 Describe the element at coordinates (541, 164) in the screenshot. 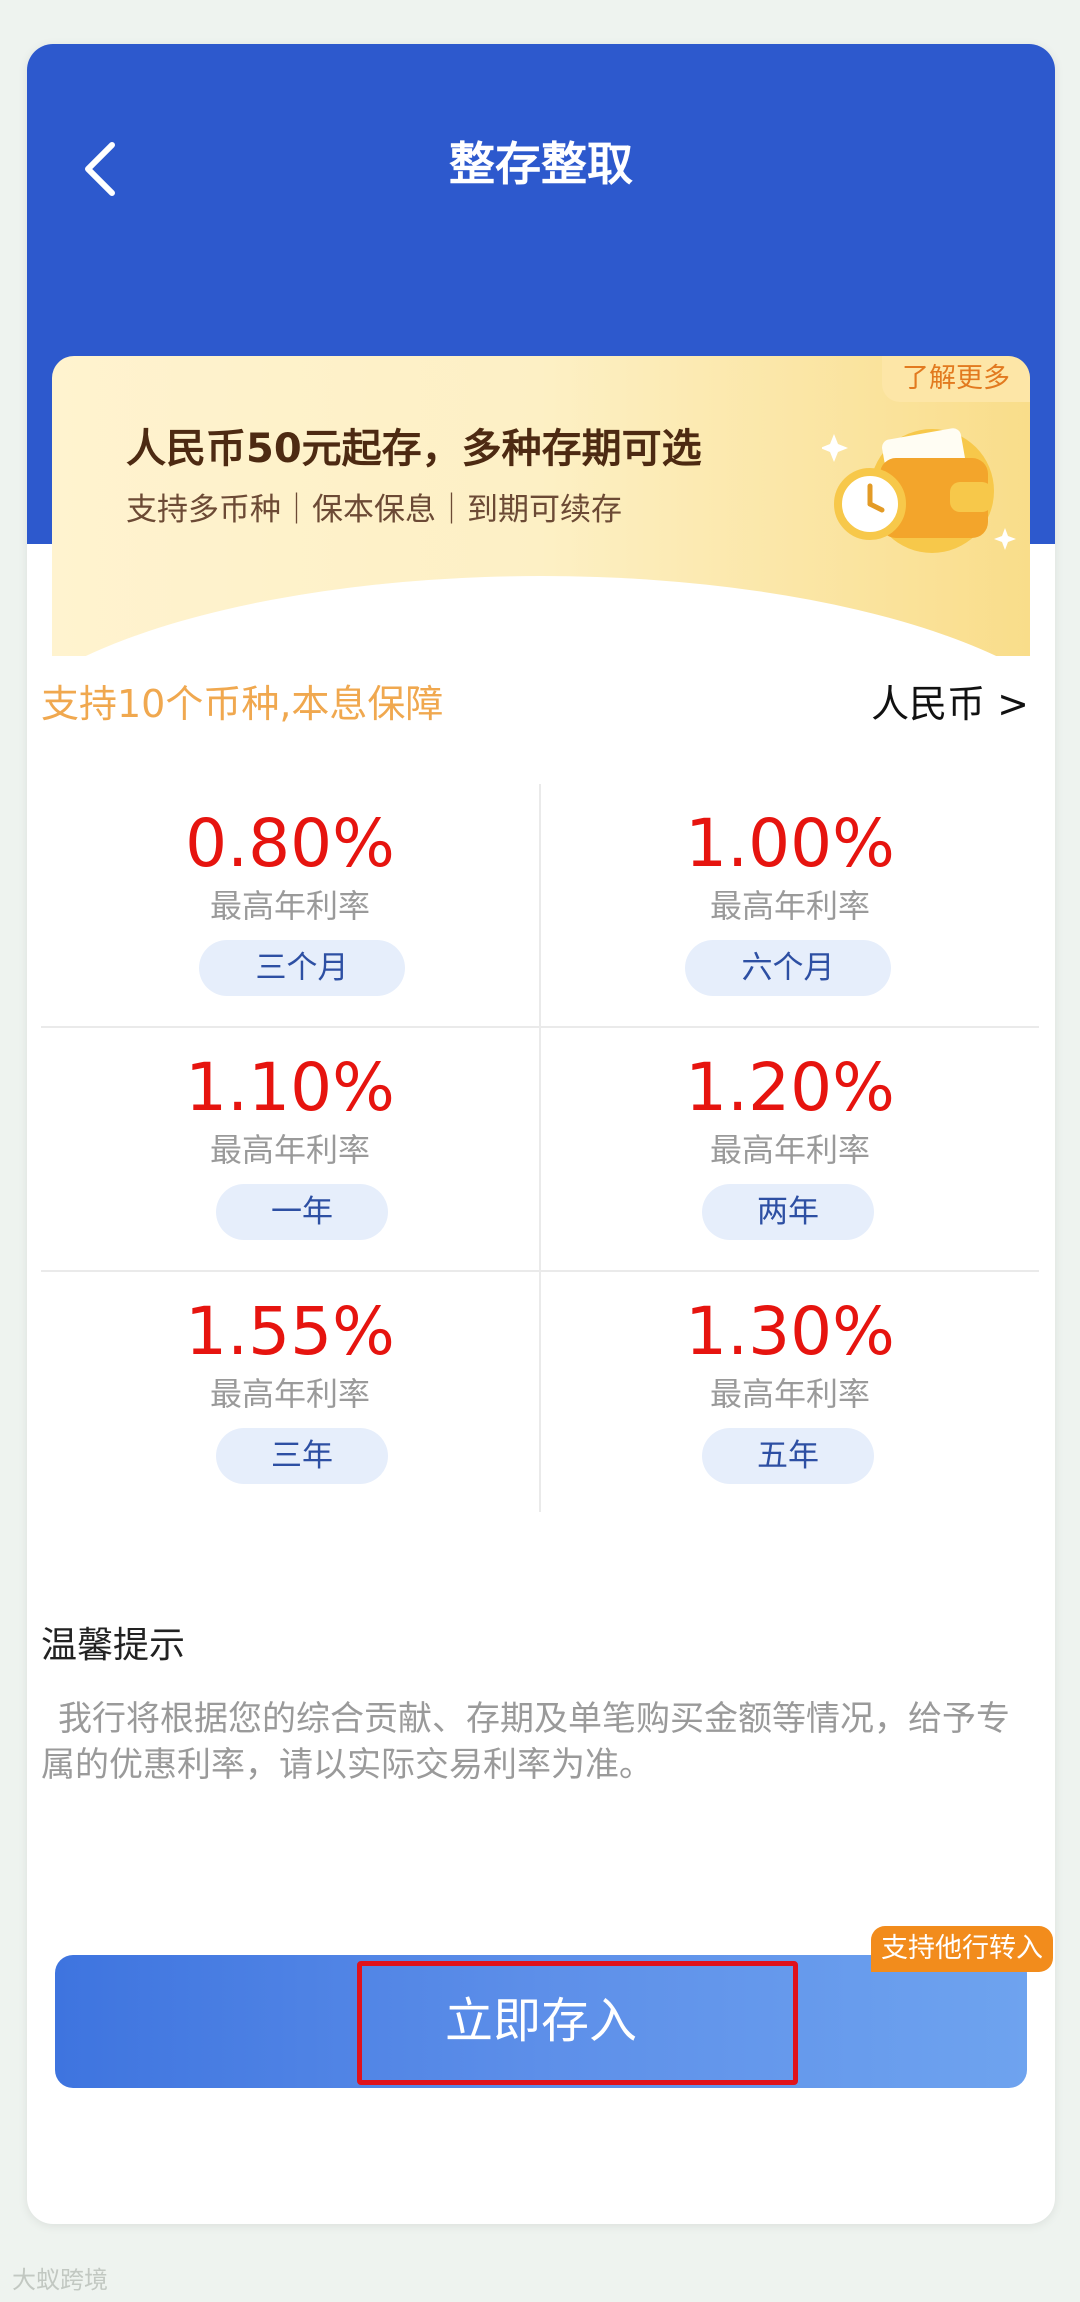

I see `page-title: 整存整取` at that location.